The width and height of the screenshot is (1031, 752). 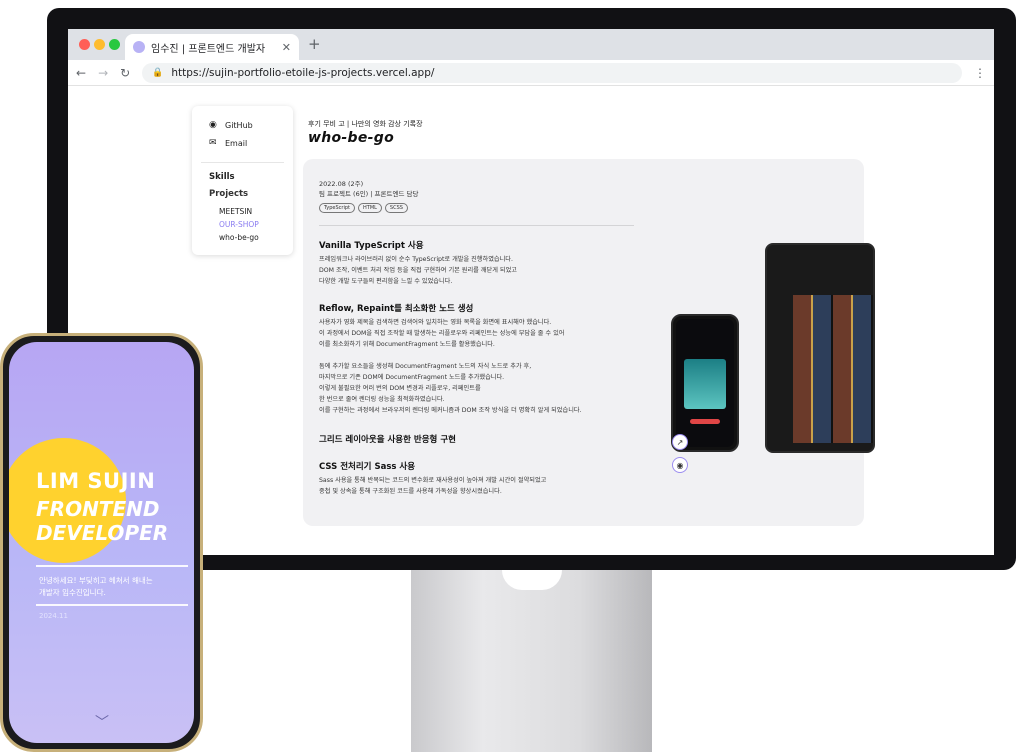 What do you see at coordinates (239, 237) in the screenshot?
I see `nav-project-who-be-go: who-be-go` at bounding box center [239, 237].